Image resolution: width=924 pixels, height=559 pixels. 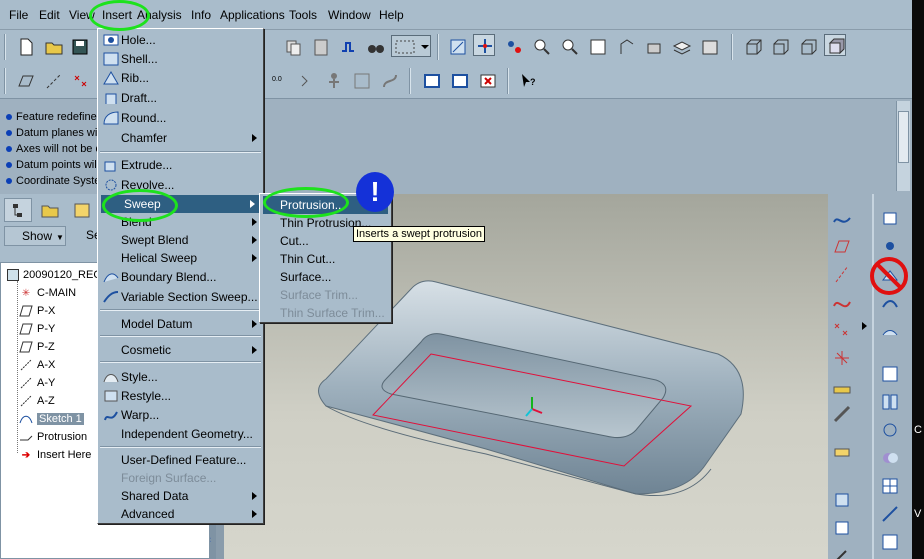 I want to click on revolve-side-icon, so click(x=841, y=527).